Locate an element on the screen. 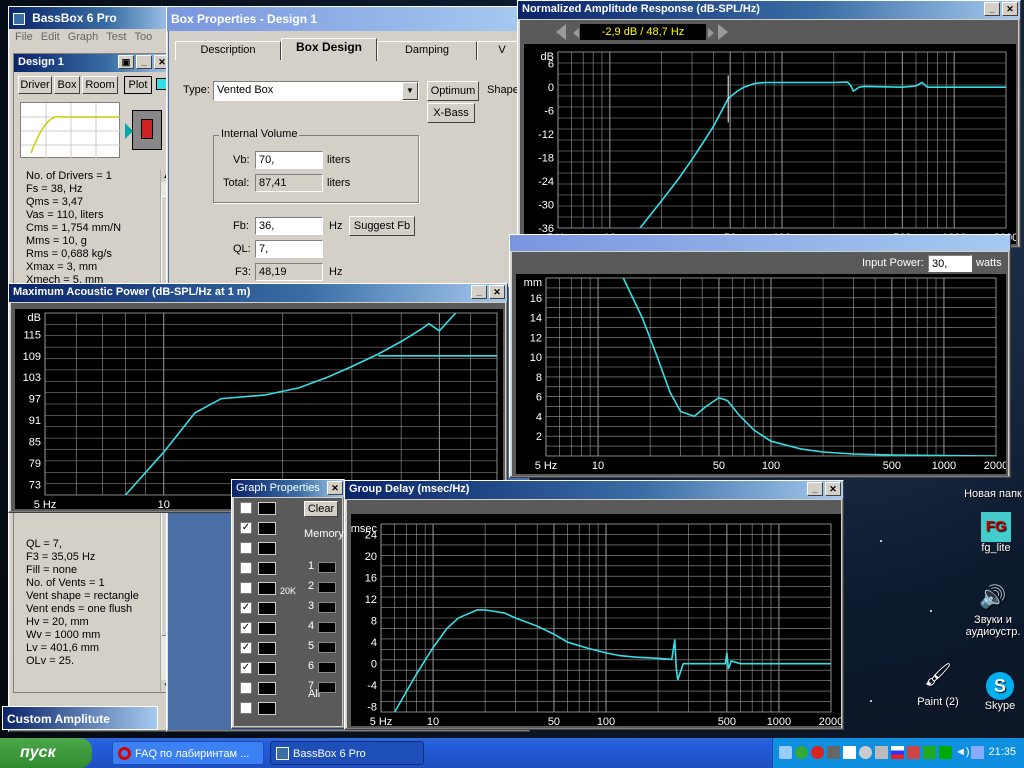 Image resolution: width=1024 pixels, height=768 pixels. menu-file: File is located at coordinates (24, 38).